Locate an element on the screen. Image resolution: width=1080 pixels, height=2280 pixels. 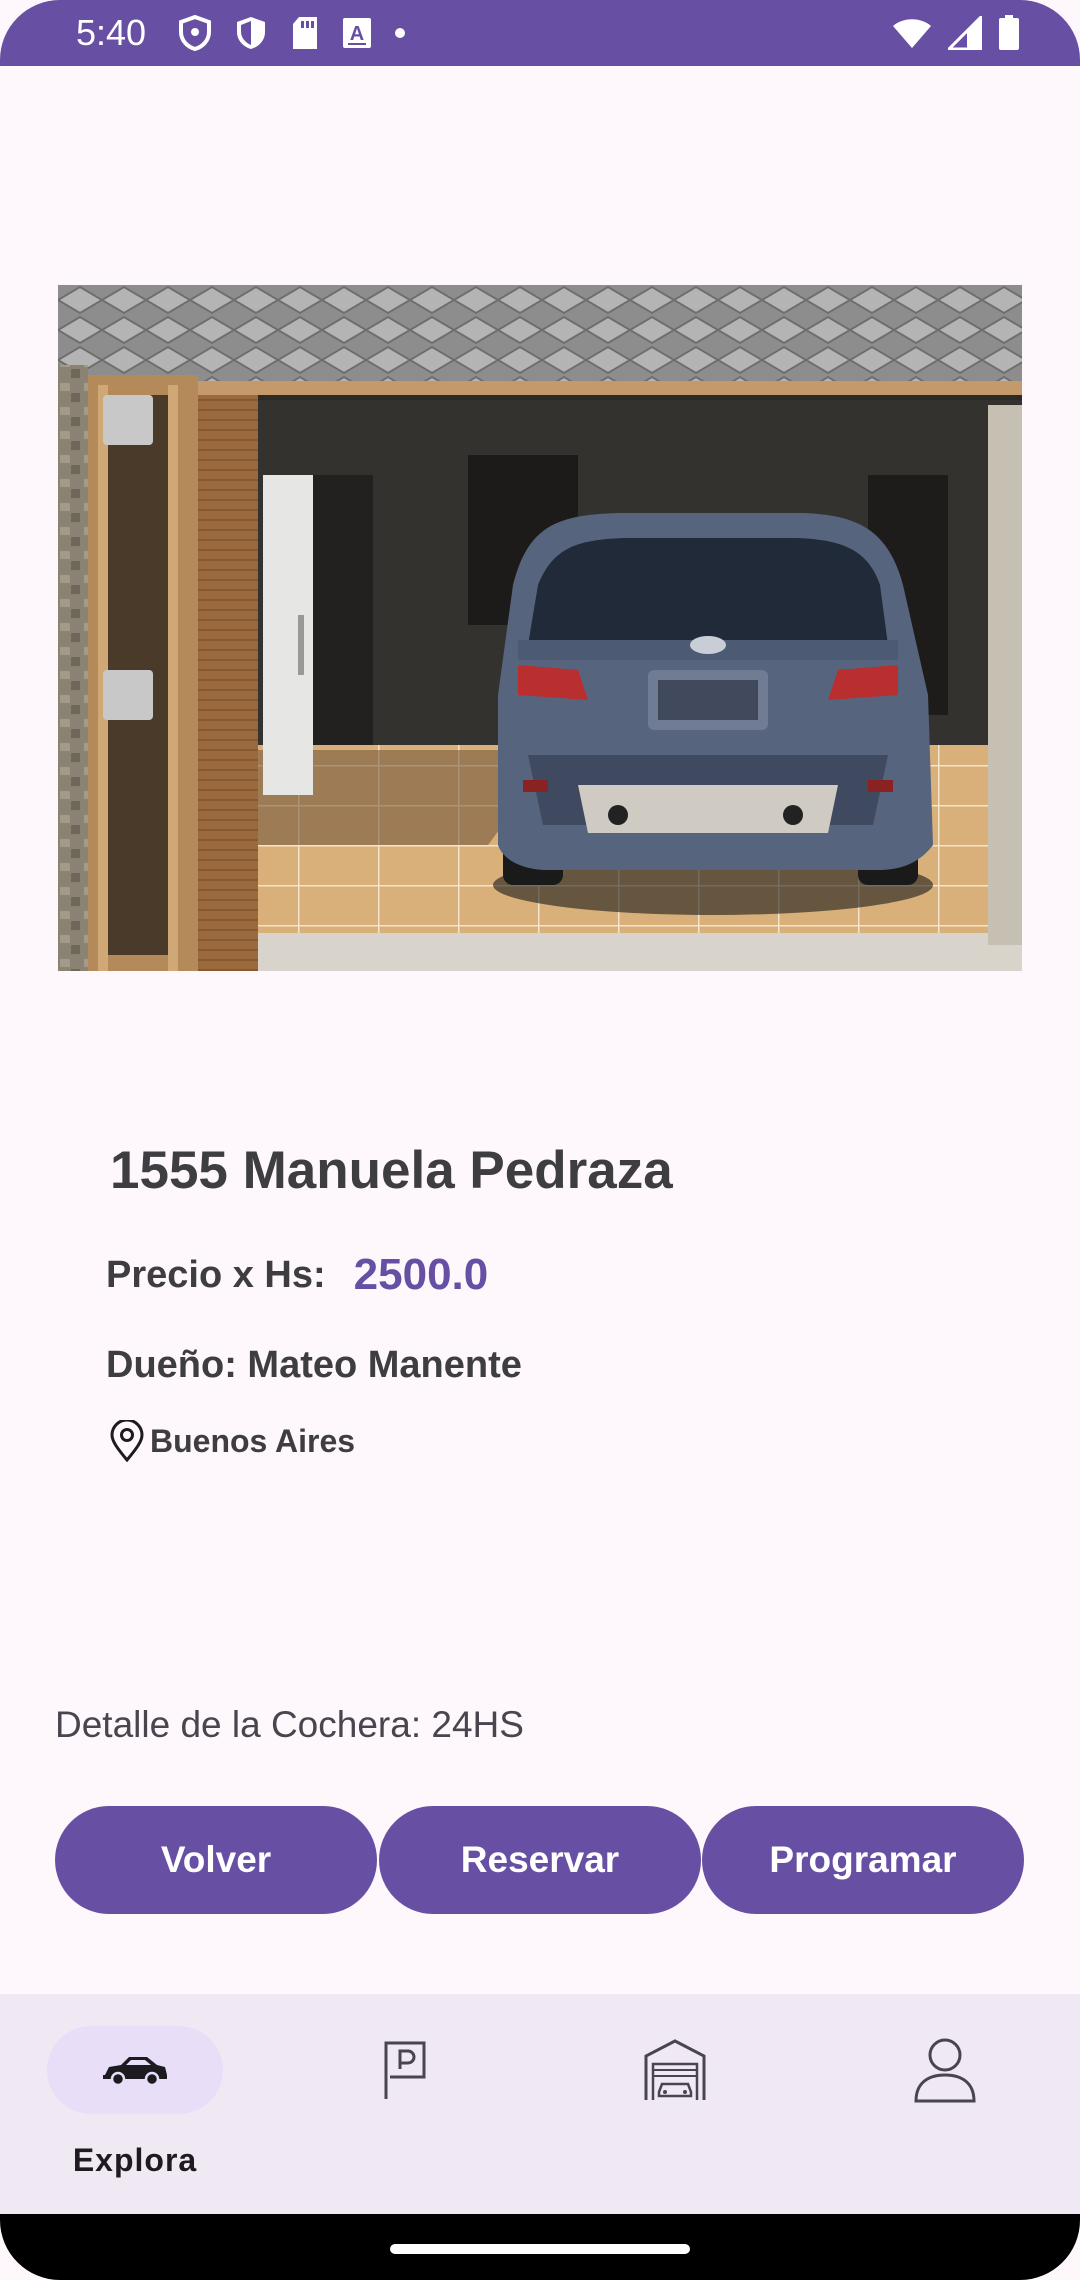
garage-detail: Detalle de la Cochera: 24HS is located at coordinates (289, 1724).